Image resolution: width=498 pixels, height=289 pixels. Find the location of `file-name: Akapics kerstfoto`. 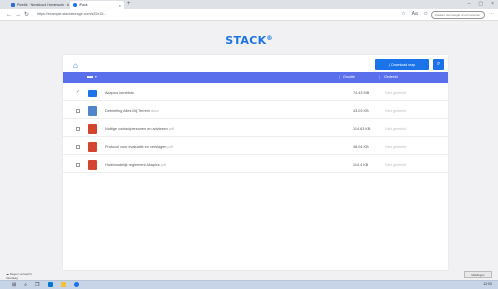

file-name: Akapics kerstfoto is located at coordinates (119, 93).